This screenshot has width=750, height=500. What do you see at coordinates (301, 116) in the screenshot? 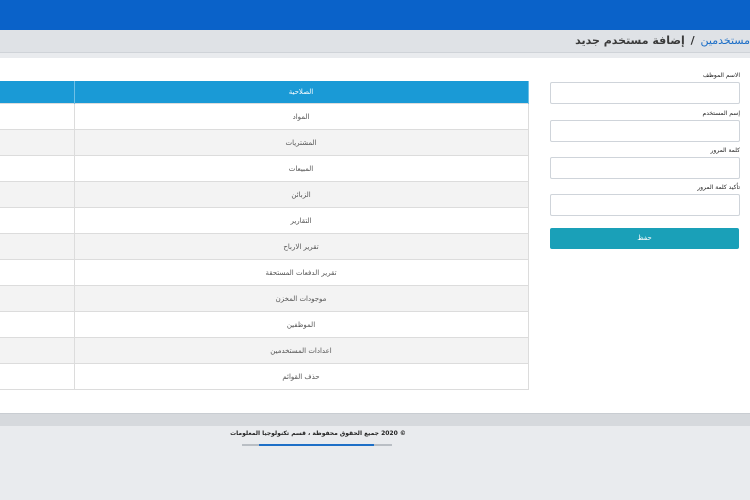
I see `permission-name: المواد` at bounding box center [301, 116].